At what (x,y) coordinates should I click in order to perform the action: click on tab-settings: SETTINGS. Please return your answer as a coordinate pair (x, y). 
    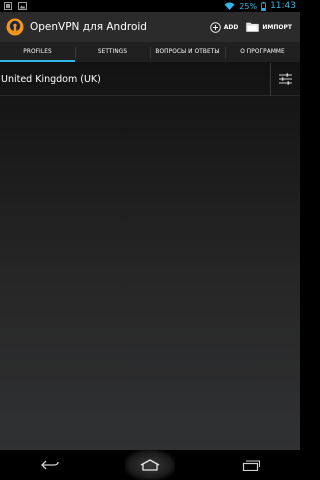
    Looking at the image, I should click on (112, 52).